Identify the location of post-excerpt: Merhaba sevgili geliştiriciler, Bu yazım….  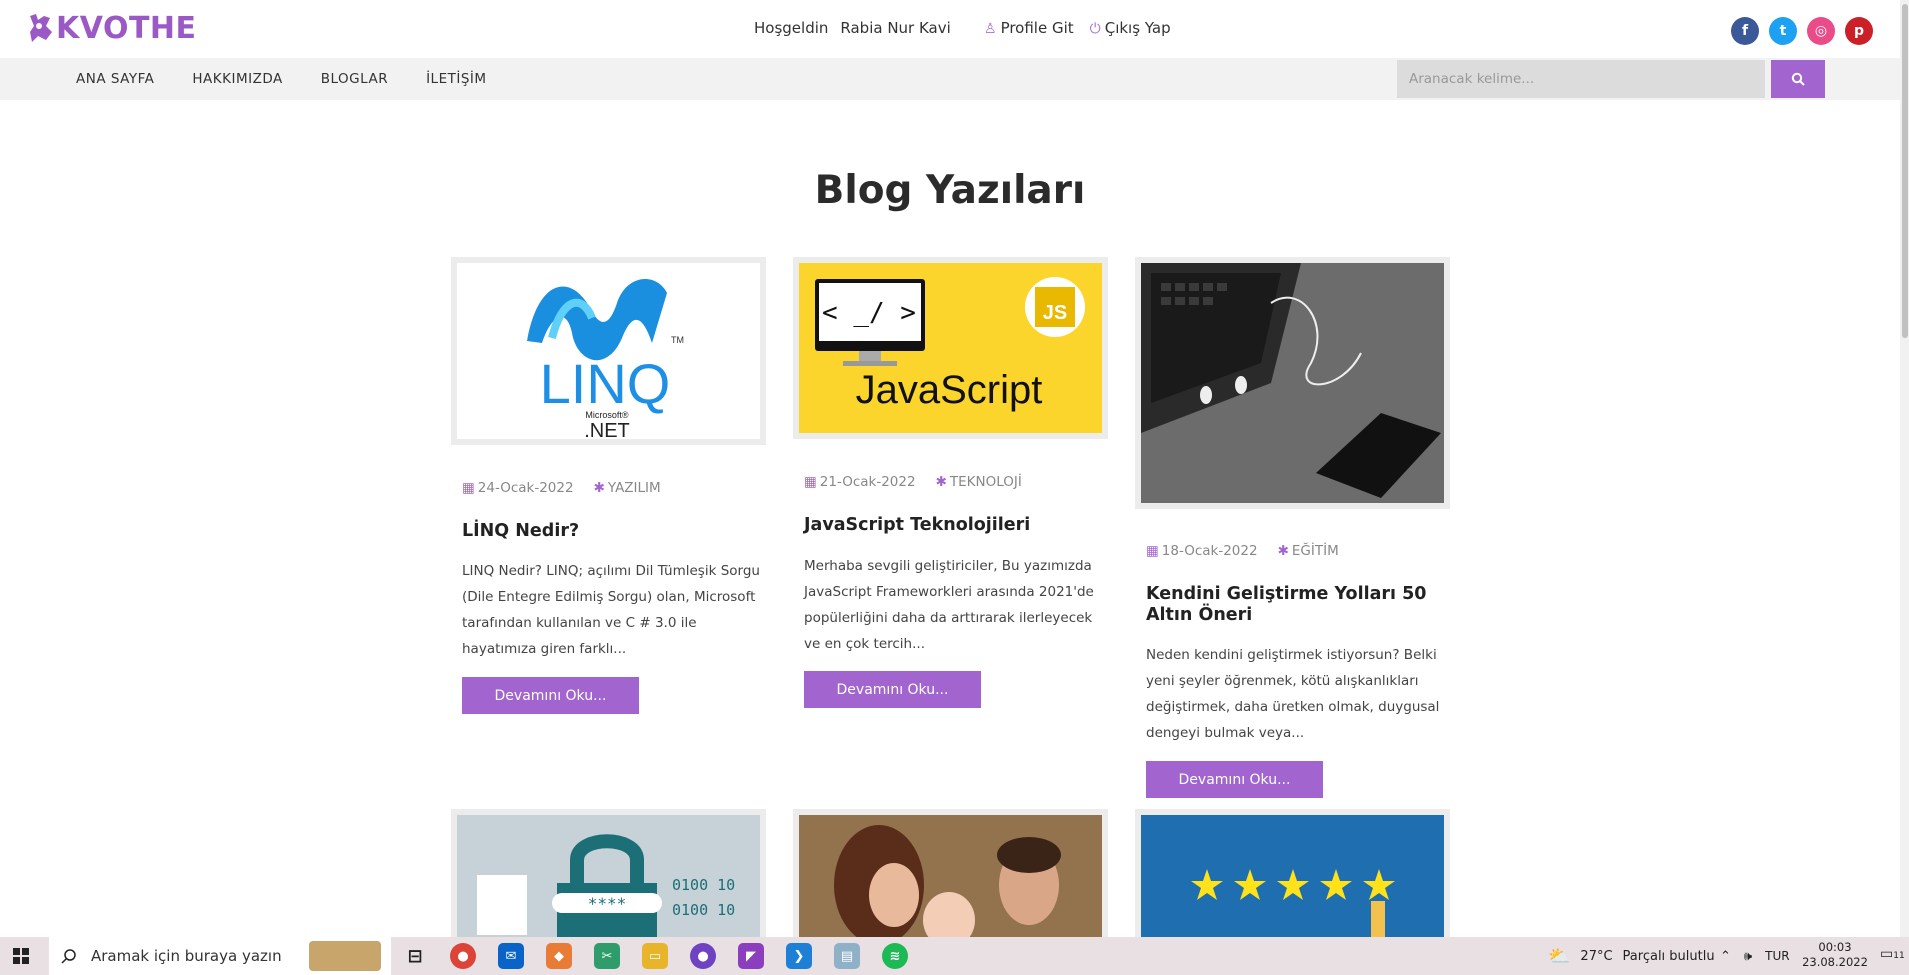
(949, 605).